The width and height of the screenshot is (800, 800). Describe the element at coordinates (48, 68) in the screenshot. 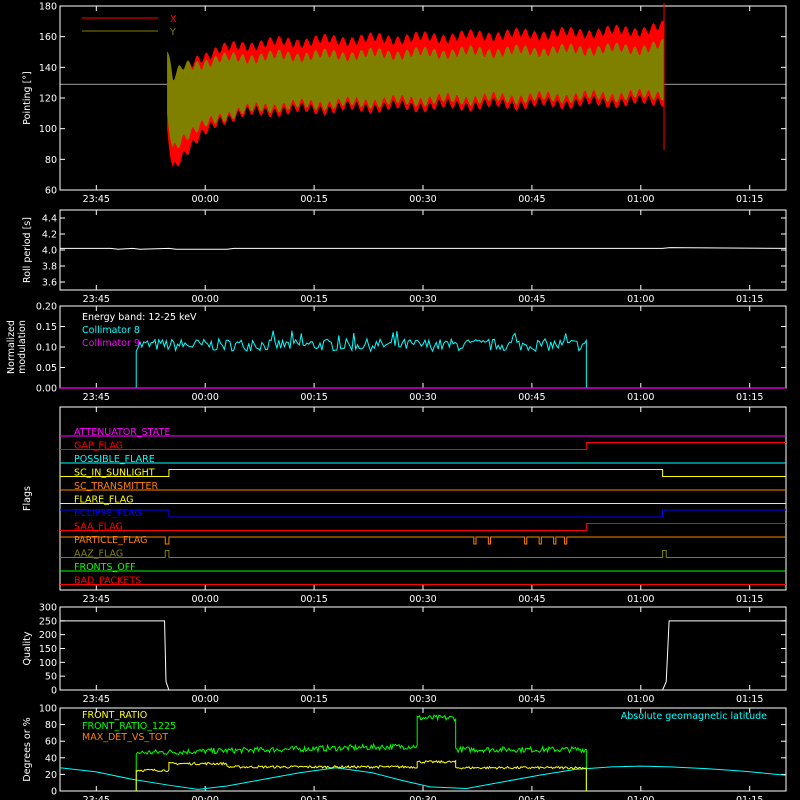

I see `y-tick-label: 140` at that location.